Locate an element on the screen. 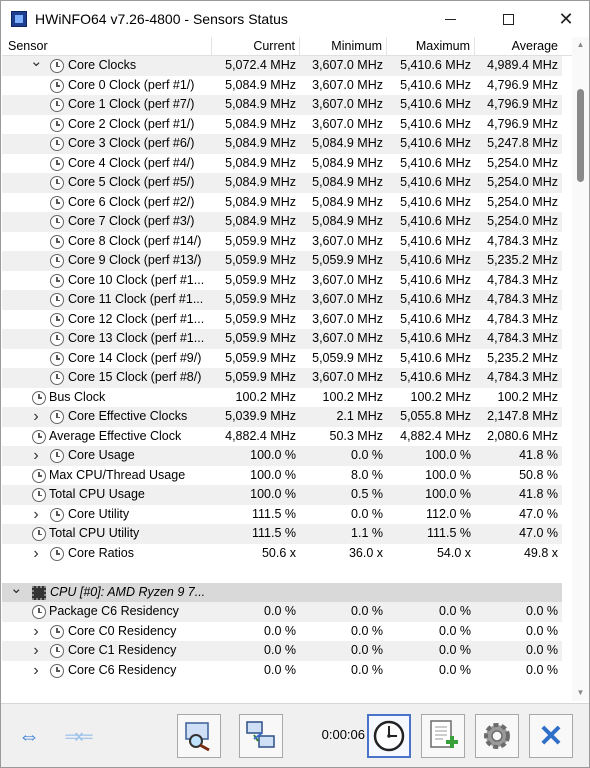 Image resolution: width=590 pixels, height=768 pixels. sensor-row: Package C6 Residency 0.0 % 0.0 % 0.0 % 0.0 % is located at coordinates (282, 612).